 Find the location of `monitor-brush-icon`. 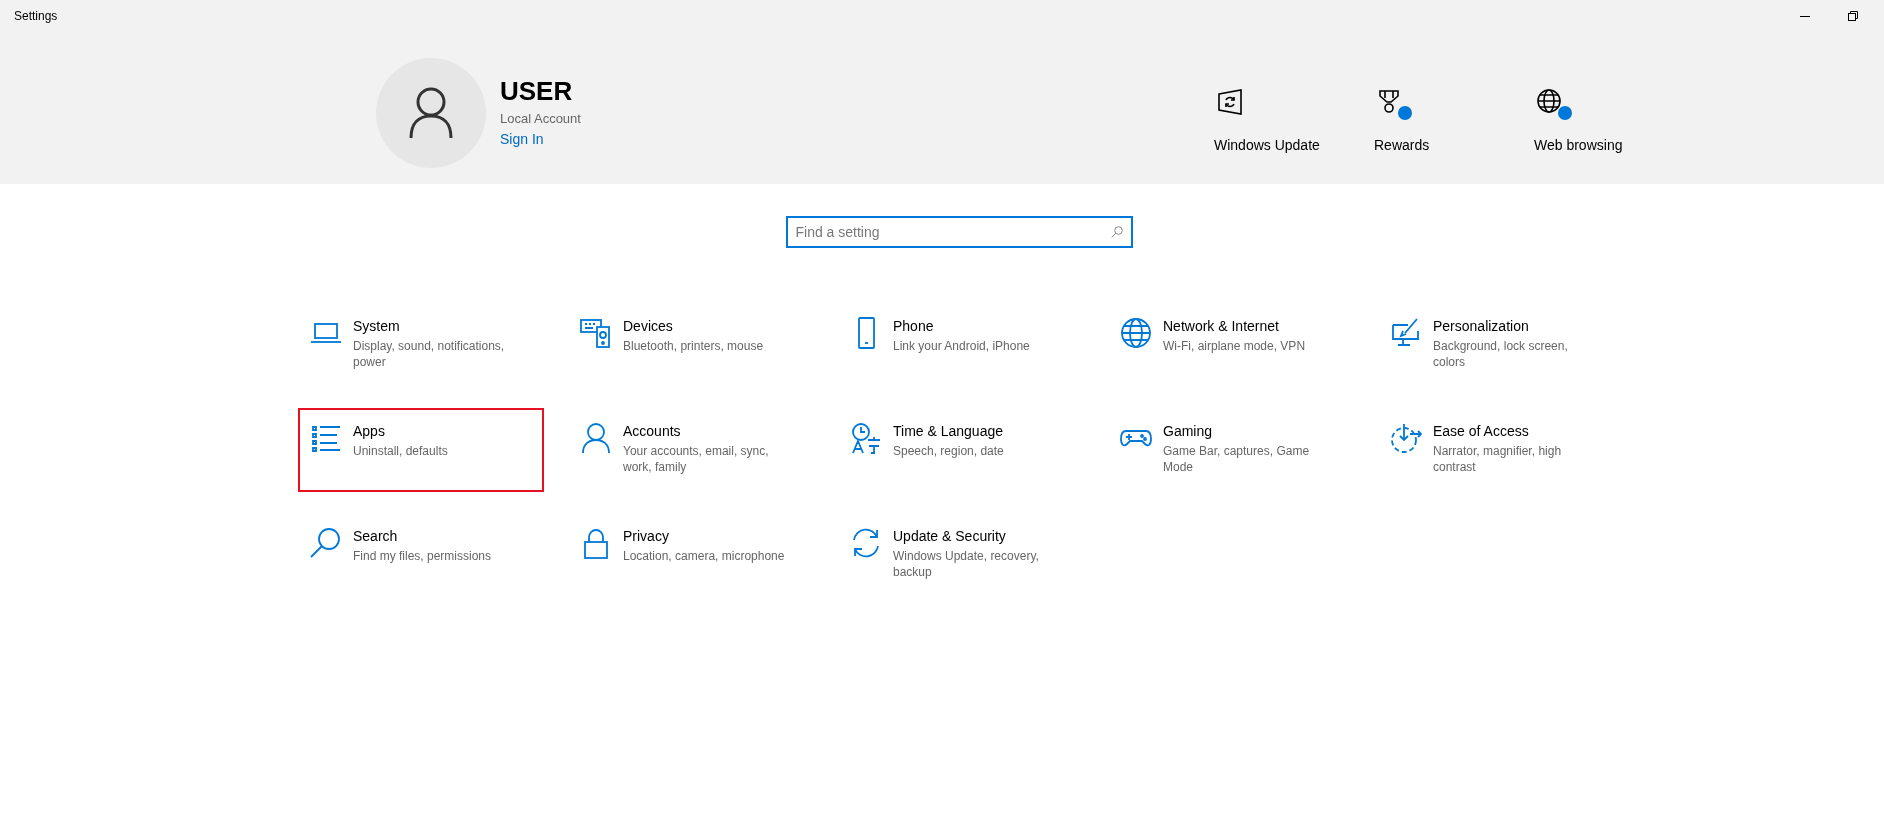

monitor-brush-icon is located at coordinates (1406, 333).